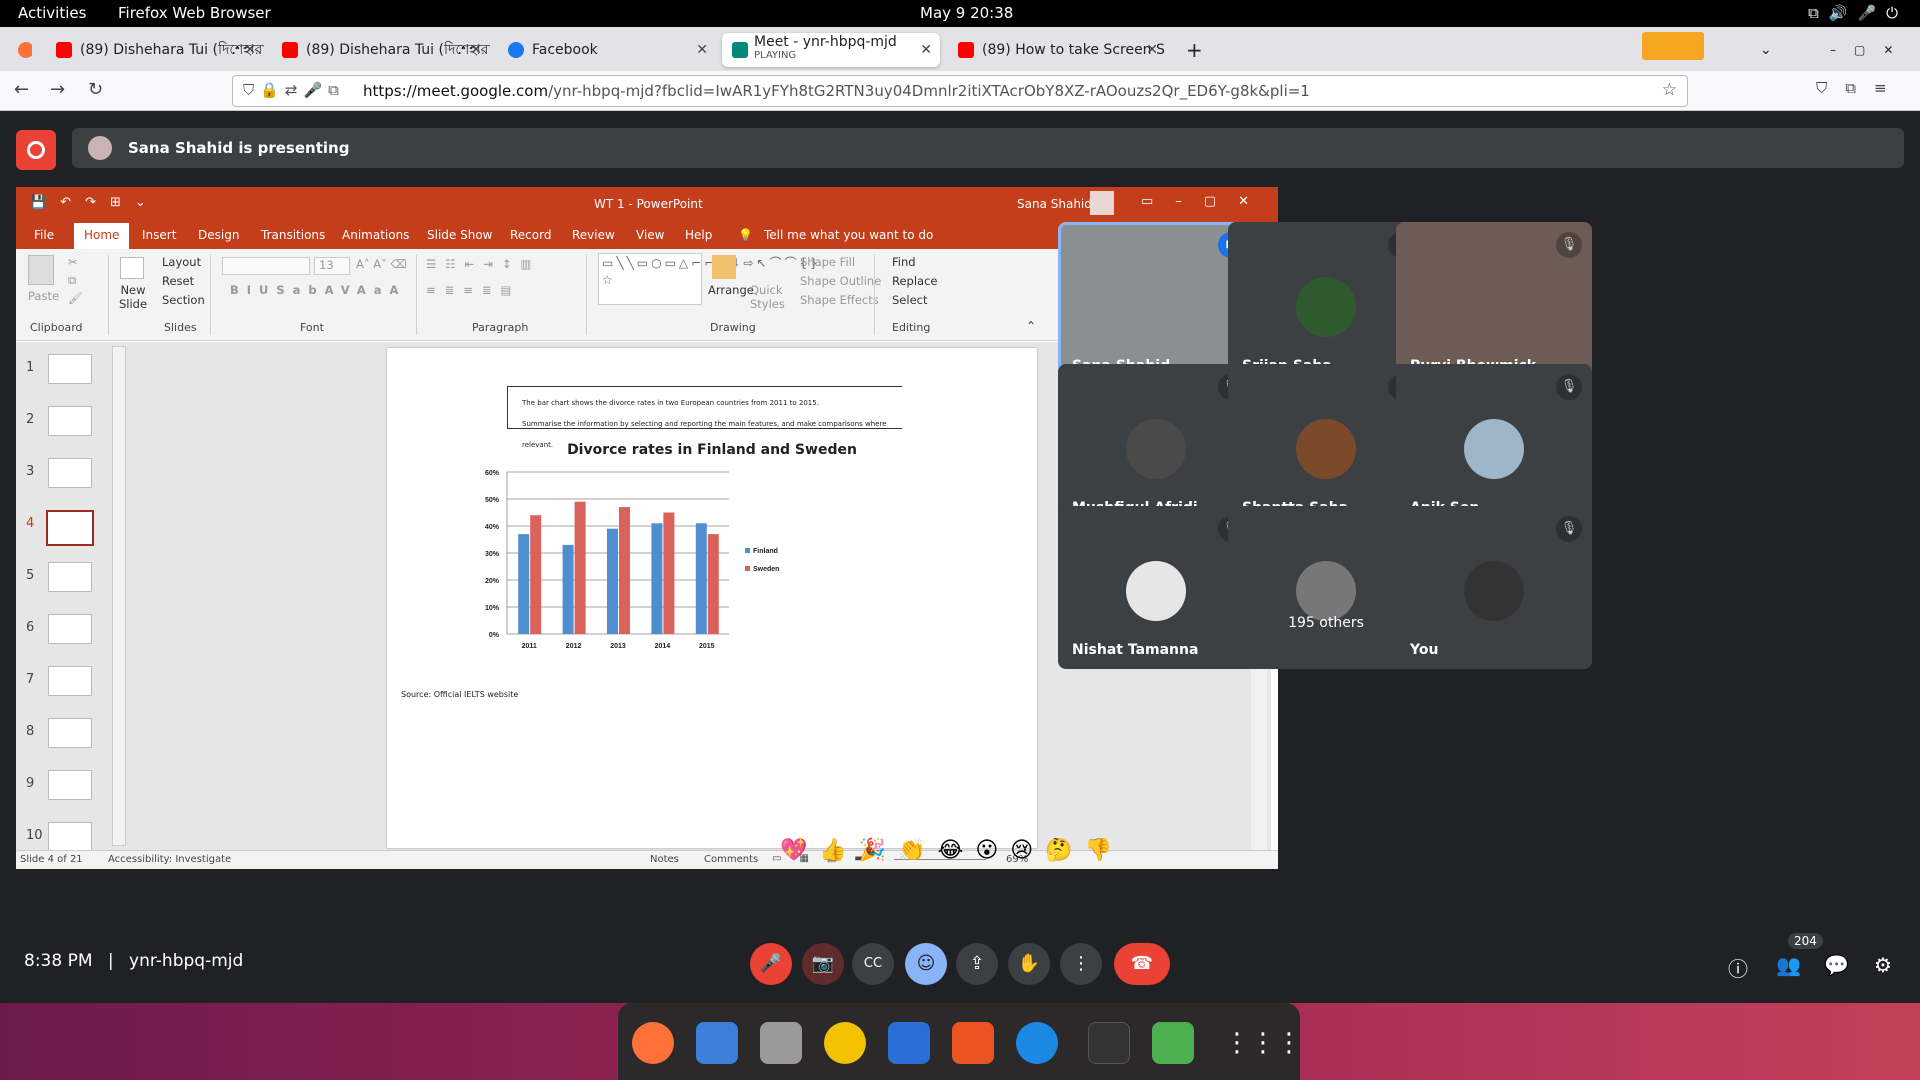 The image size is (1920, 1080). What do you see at coordinates (181, 262) in the screenshot?
I see `layout-button: Layout` at bounding box center [181, 262].